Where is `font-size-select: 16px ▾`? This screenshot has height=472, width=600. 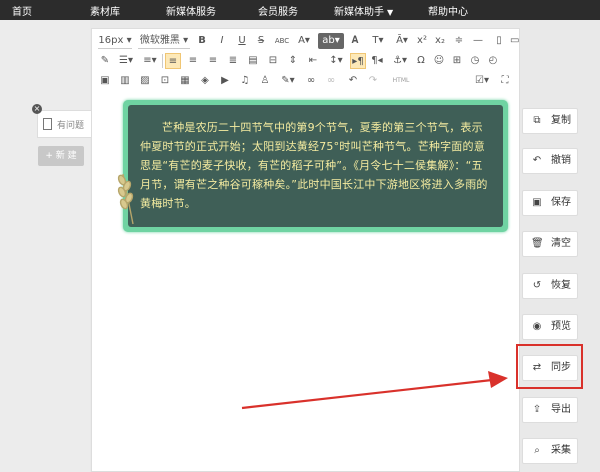 font-size-select: 16px ▾ is located at coordinates (115, 41).